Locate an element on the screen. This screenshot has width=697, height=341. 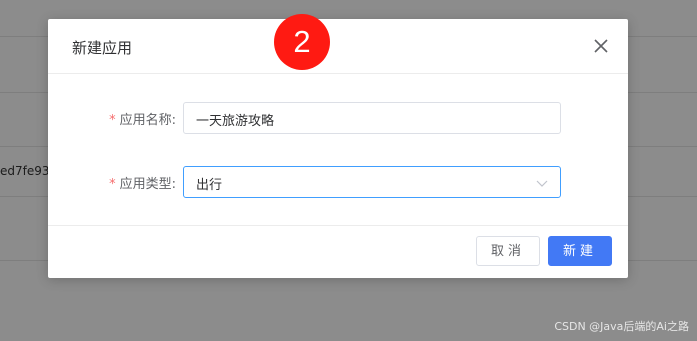
form-row-app-type: * 应用类型: 出行 is located at coordinates (338, 182).